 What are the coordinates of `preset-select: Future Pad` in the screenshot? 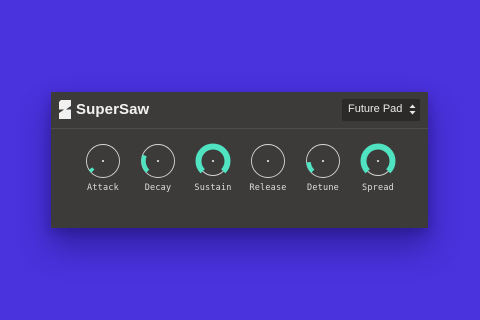 It's located at (381, 110).